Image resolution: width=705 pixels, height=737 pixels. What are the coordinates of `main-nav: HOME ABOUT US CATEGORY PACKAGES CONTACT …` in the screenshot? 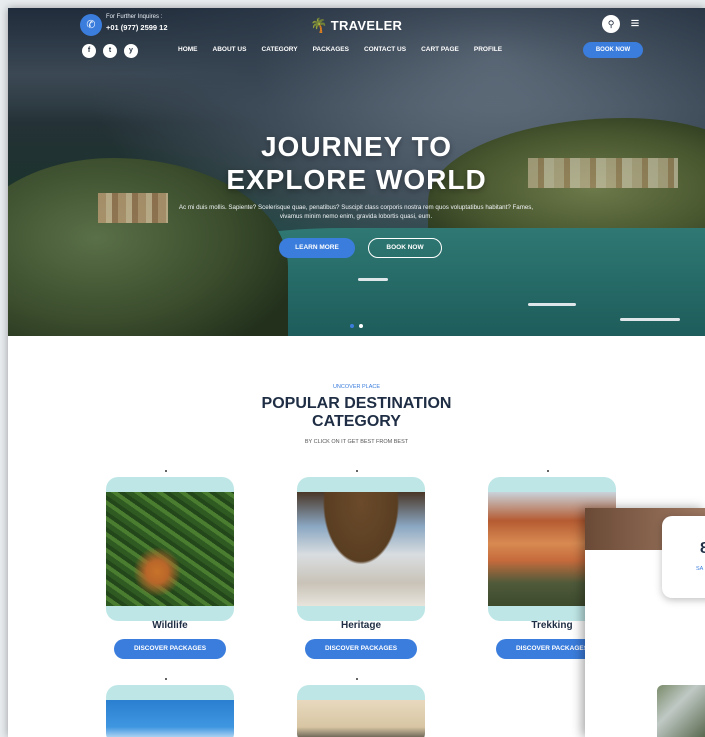 It's located at (340, 49).